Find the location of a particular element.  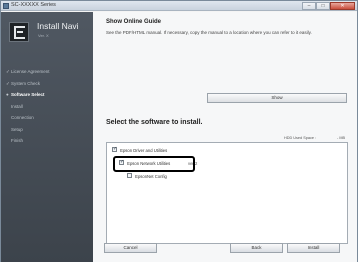

step-label: Software Select is located at coordinates (28, 94).